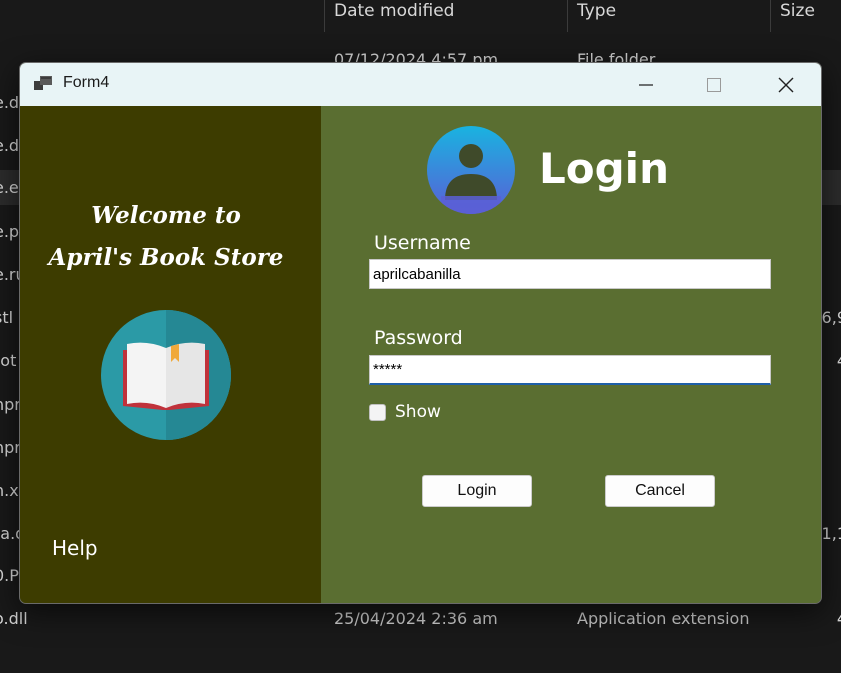 The image size is (841, 673). I want to click on file-name: n.x, so click(9, 490).